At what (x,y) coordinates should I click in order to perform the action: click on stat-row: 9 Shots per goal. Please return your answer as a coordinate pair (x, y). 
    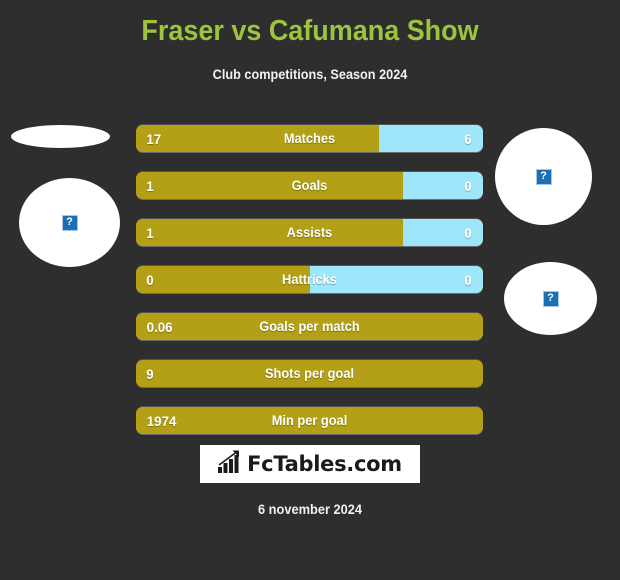
    Looking at the image, I should click on (309, 373).